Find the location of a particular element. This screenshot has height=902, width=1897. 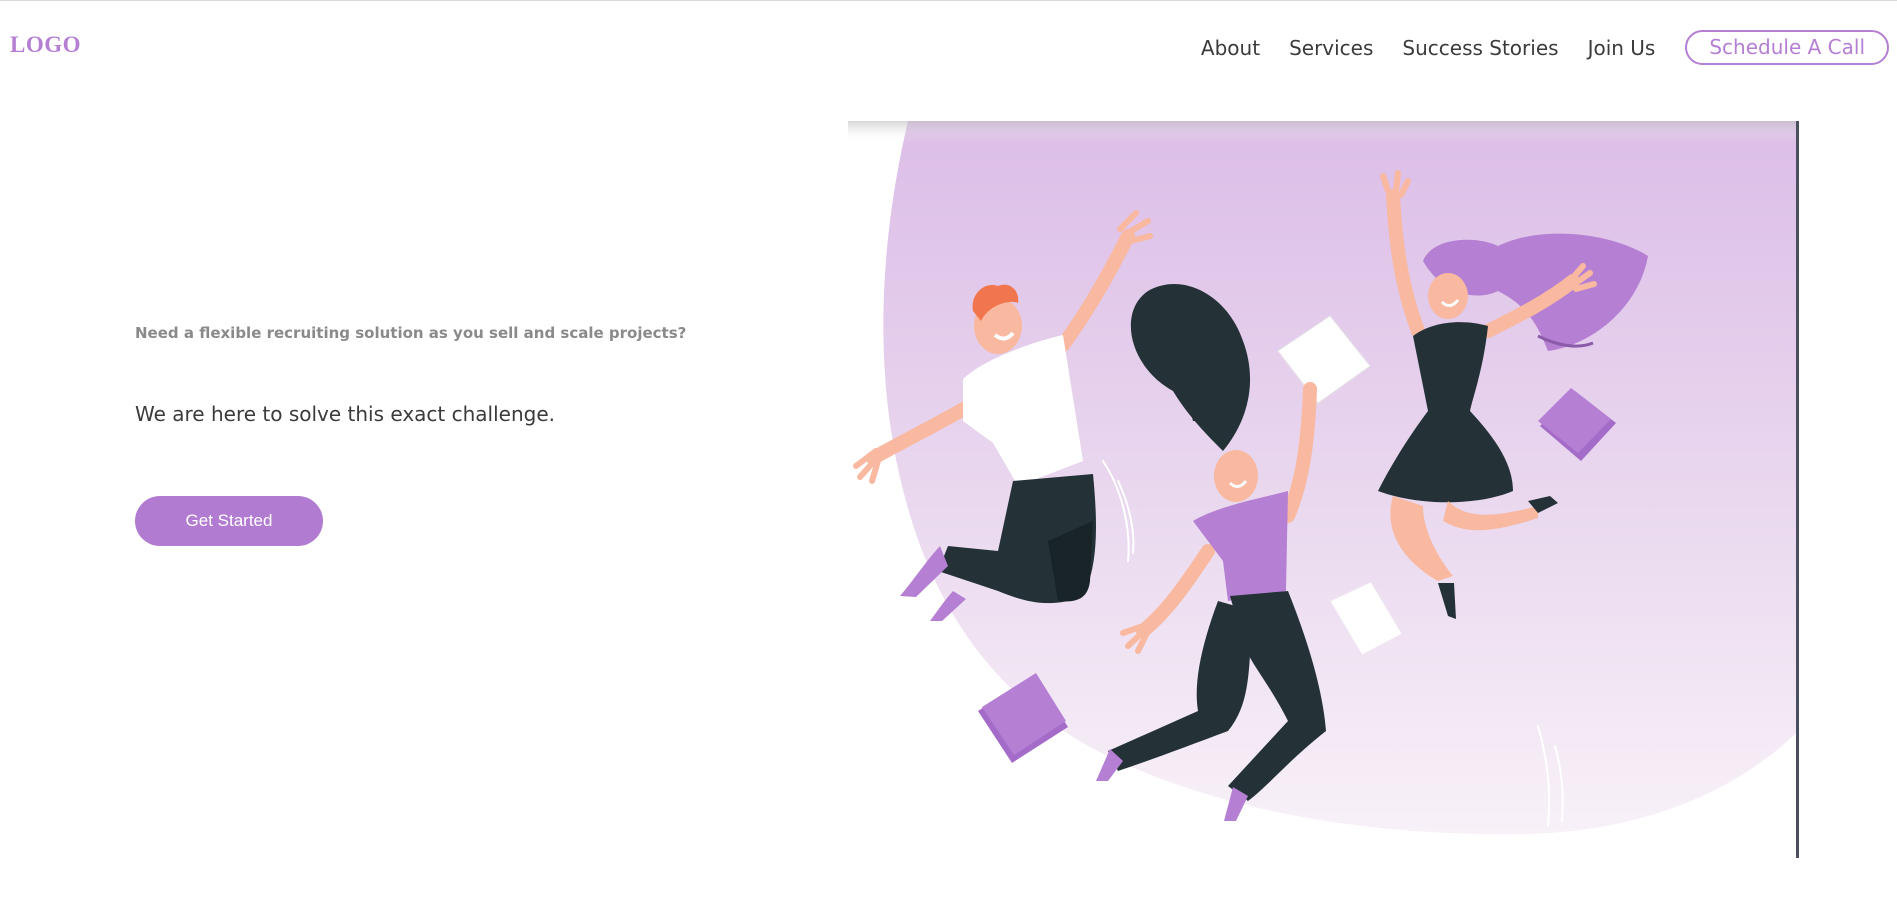

top-shadow is located at coordinates (1323, 132).